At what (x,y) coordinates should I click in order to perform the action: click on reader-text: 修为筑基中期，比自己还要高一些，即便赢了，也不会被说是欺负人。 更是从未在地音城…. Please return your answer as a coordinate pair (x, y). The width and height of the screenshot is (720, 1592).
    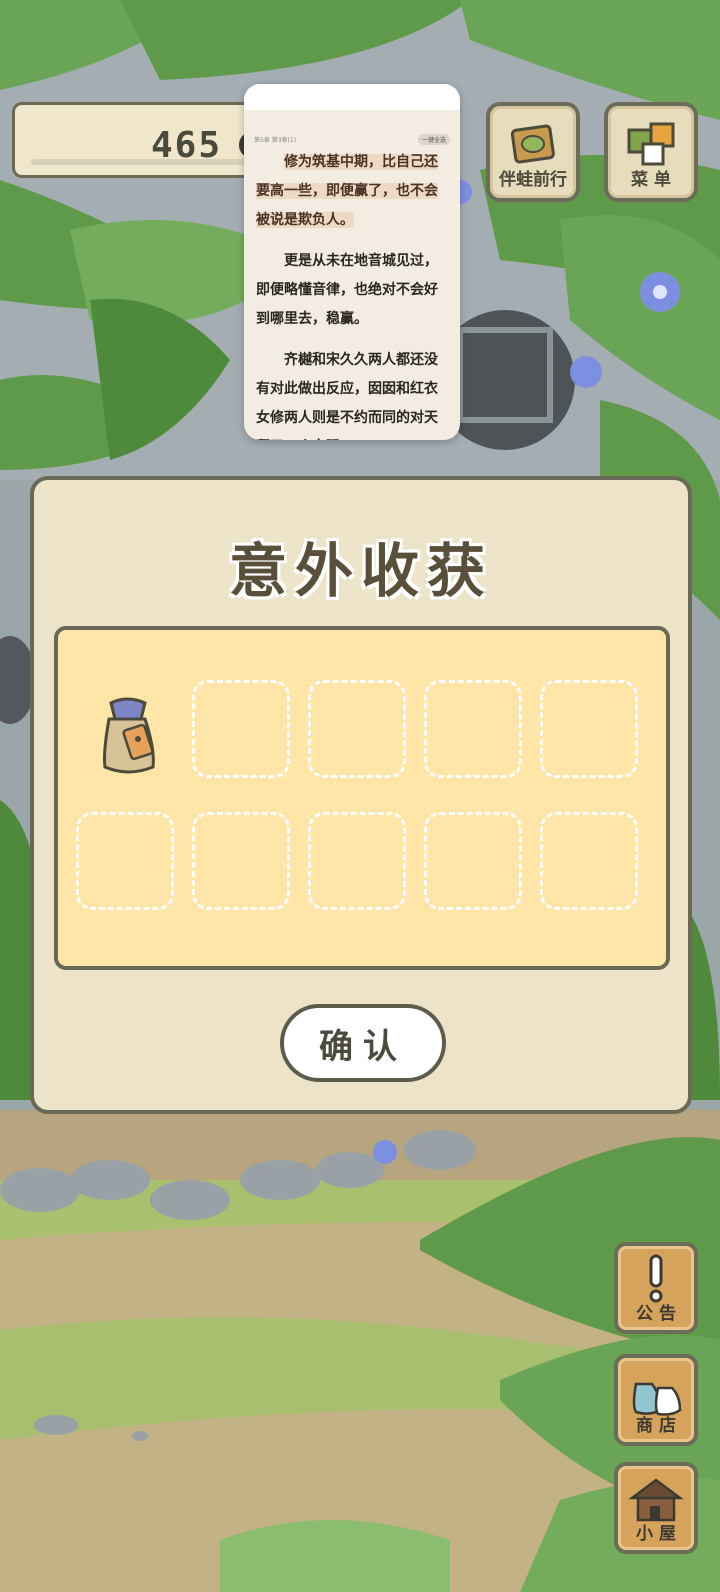
    Looking at the image, I should click on (353, 294).